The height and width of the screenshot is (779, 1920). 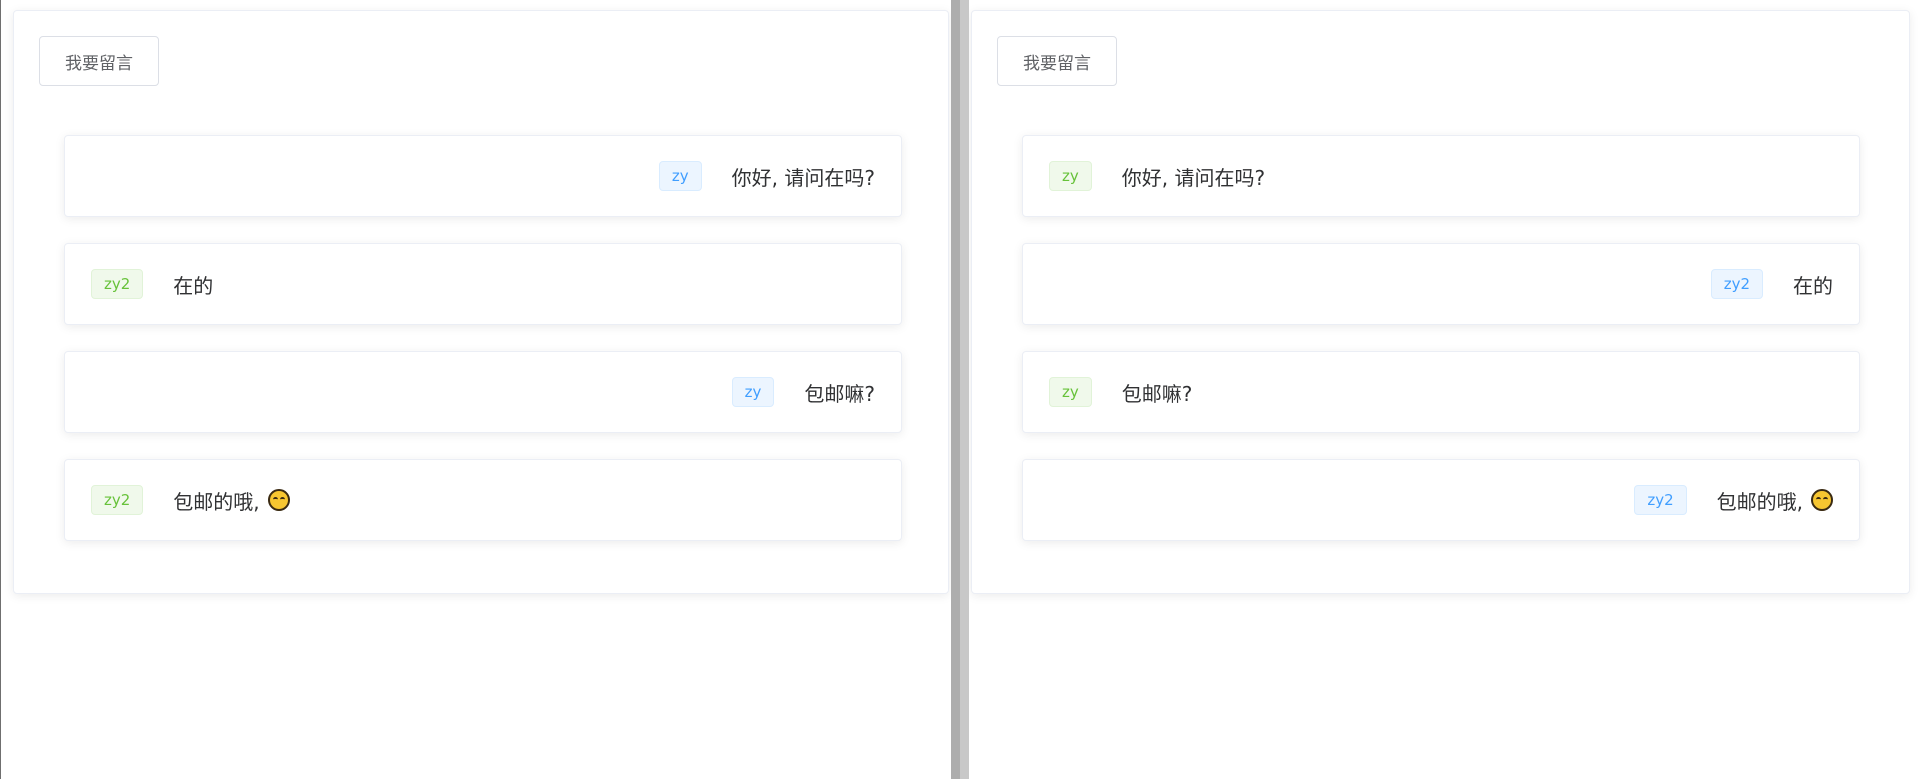 I want to click on splitter-gap, so click(x=964, y=389).